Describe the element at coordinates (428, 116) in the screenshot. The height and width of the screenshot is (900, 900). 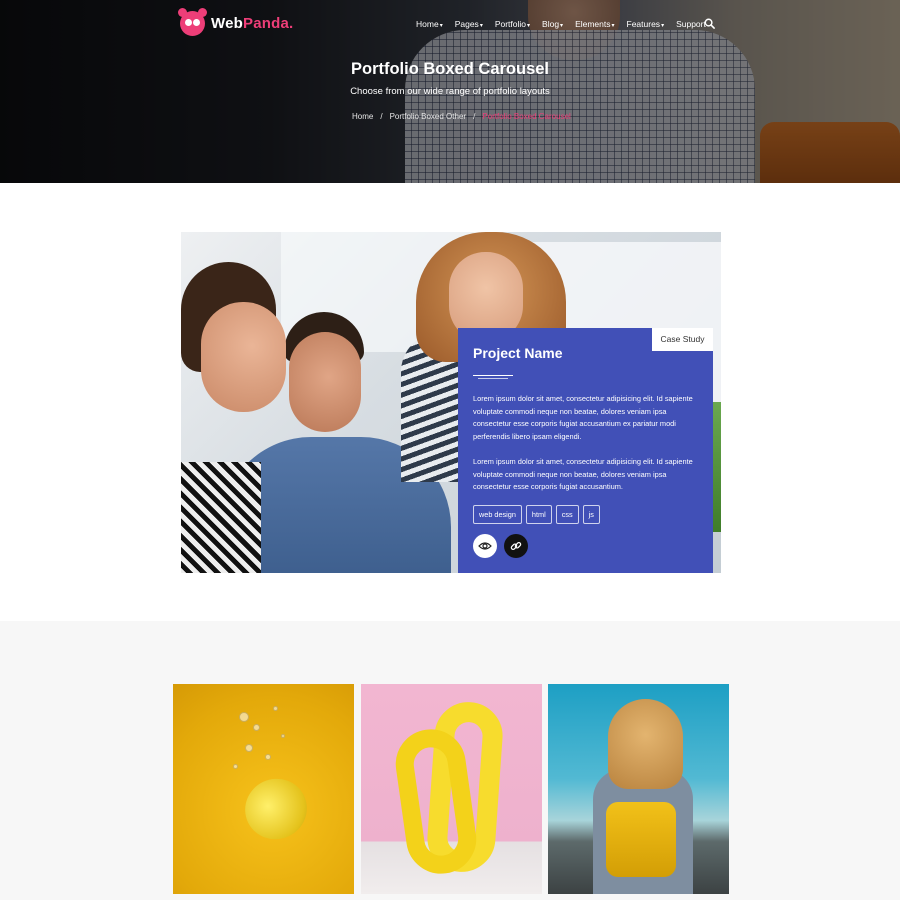
I see `breadcrumb-portfolio-boxed-other: Portfolio Boxed Other` at that location.